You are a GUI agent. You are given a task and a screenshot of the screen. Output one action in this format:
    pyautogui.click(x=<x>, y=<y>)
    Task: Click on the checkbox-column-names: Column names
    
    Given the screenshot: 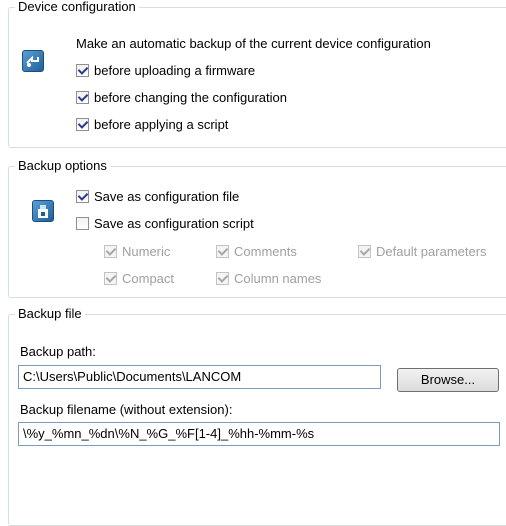 What is the action you would take?
    pyautogui.click(x=268, y=278)
    